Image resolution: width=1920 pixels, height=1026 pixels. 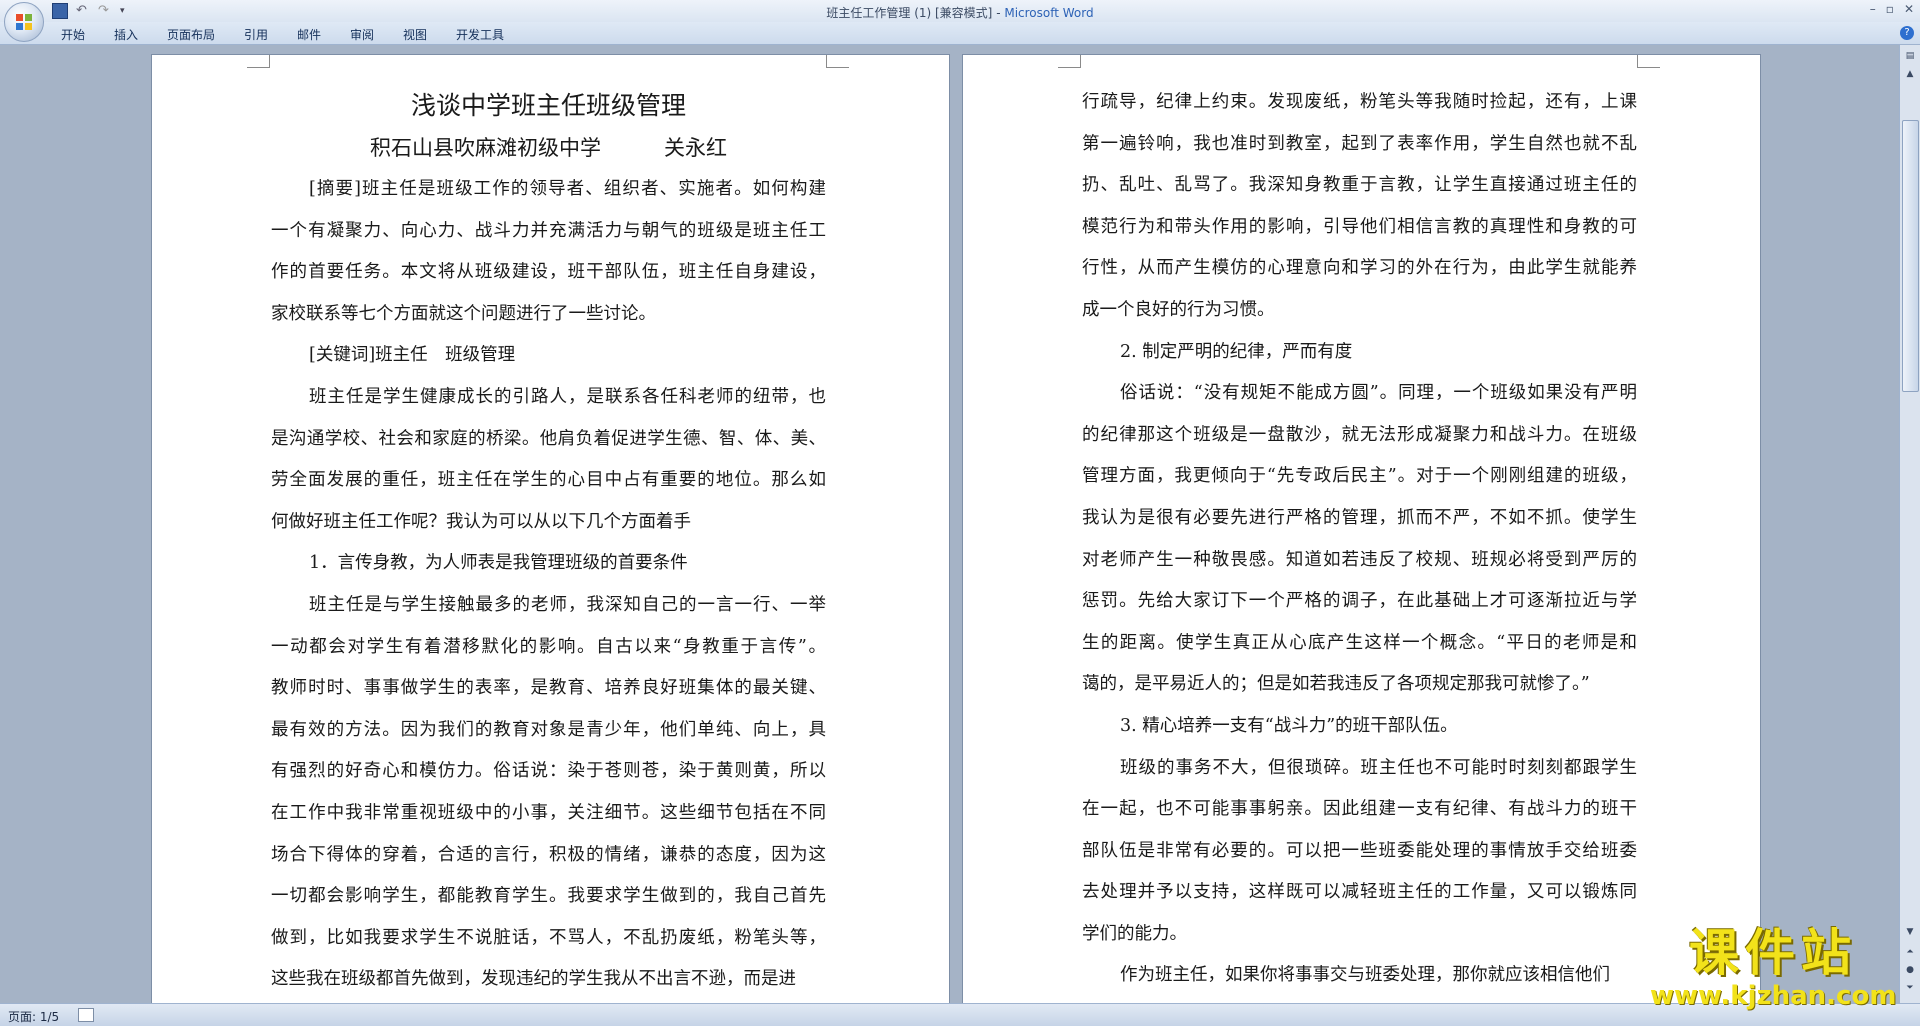 I want to click on text-line: [关键词]班主任 班级管理, so click(x=412, y=355).